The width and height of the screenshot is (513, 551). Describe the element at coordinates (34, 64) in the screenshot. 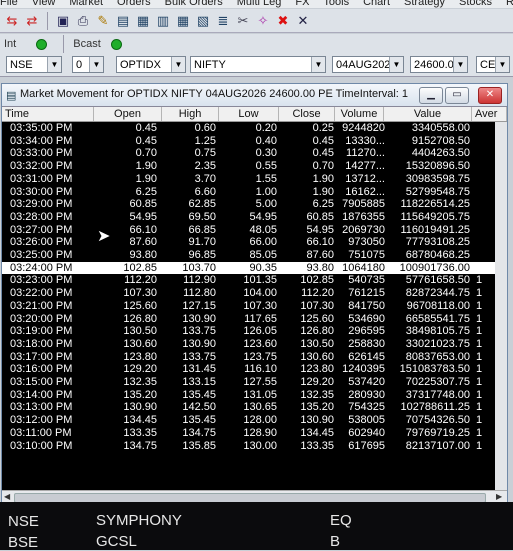

I see `exchange-select: NSE ▼` at that location.